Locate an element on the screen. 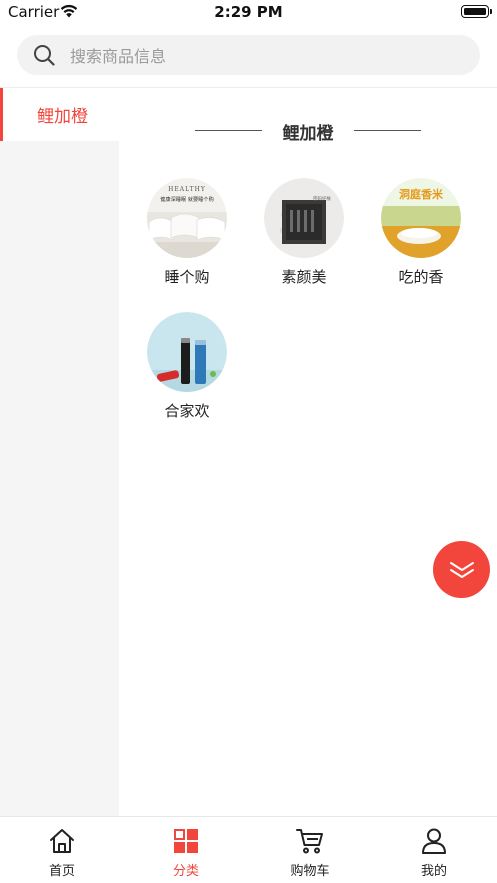  home-icon is located at coordinates (62, 841).